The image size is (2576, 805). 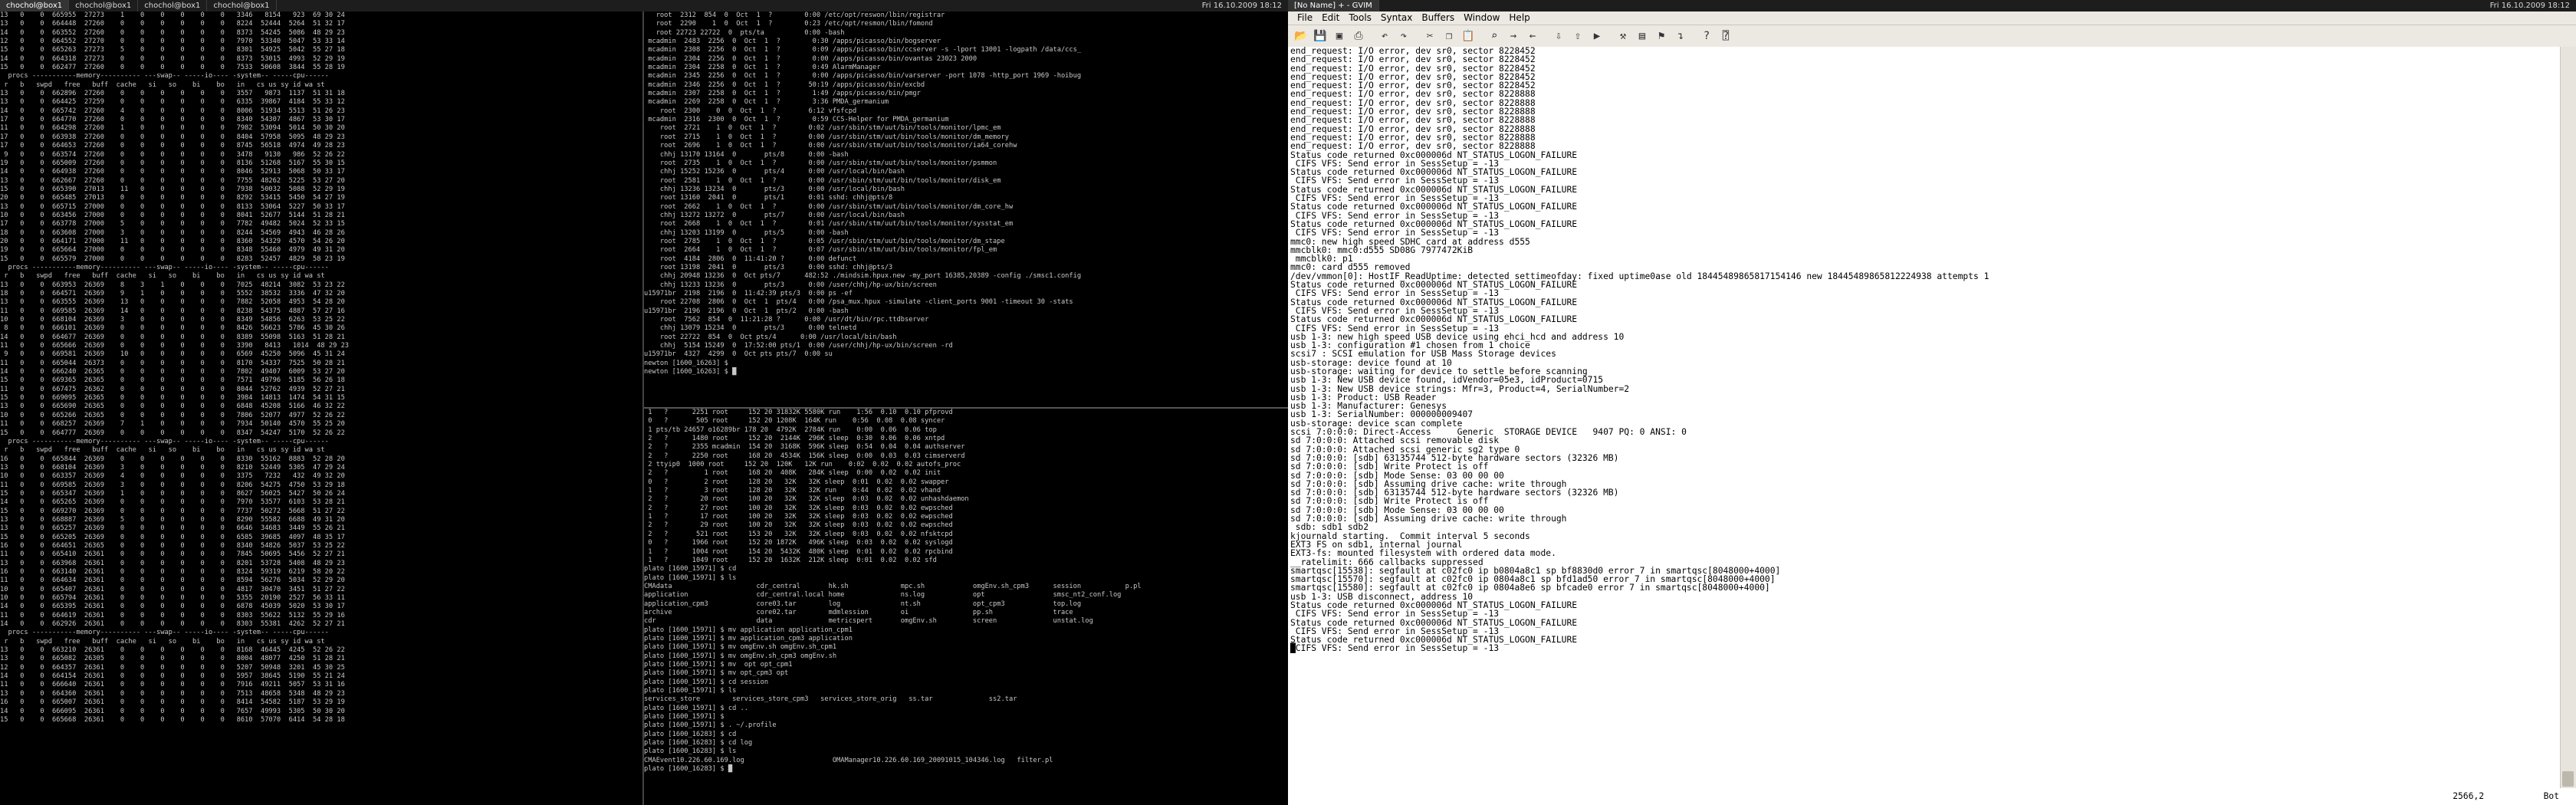 What do you see at coordinates (1339, 36) in the screenshot?
I see `save-all-icon: ▣` at bounding box center [1339, 36].